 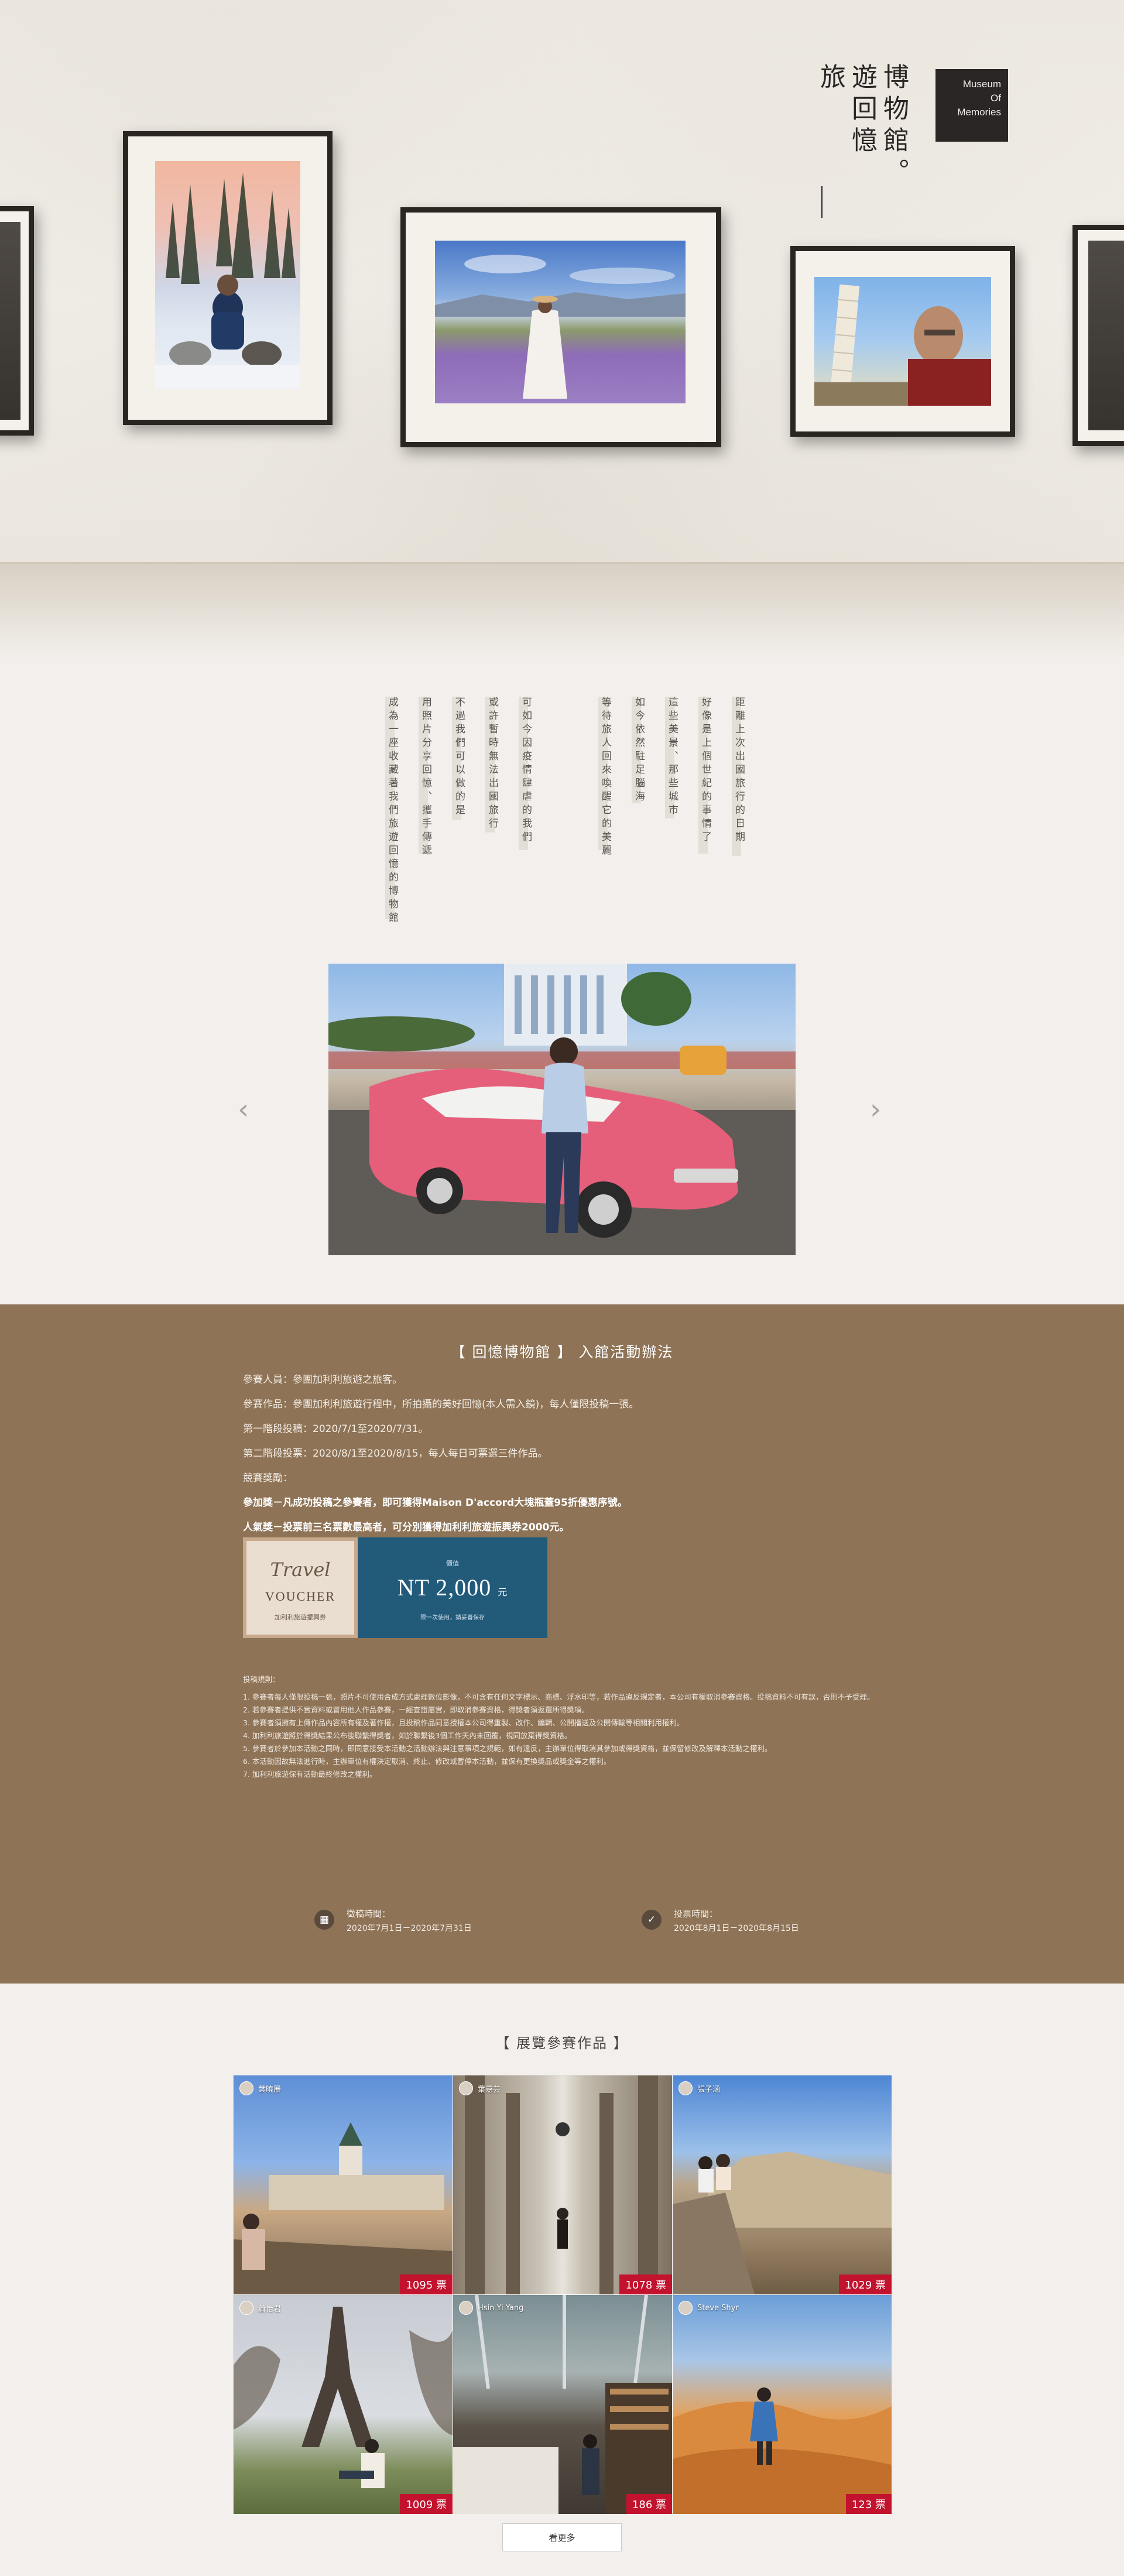 I want to click on floor-edge, so click(x=562, y=563).